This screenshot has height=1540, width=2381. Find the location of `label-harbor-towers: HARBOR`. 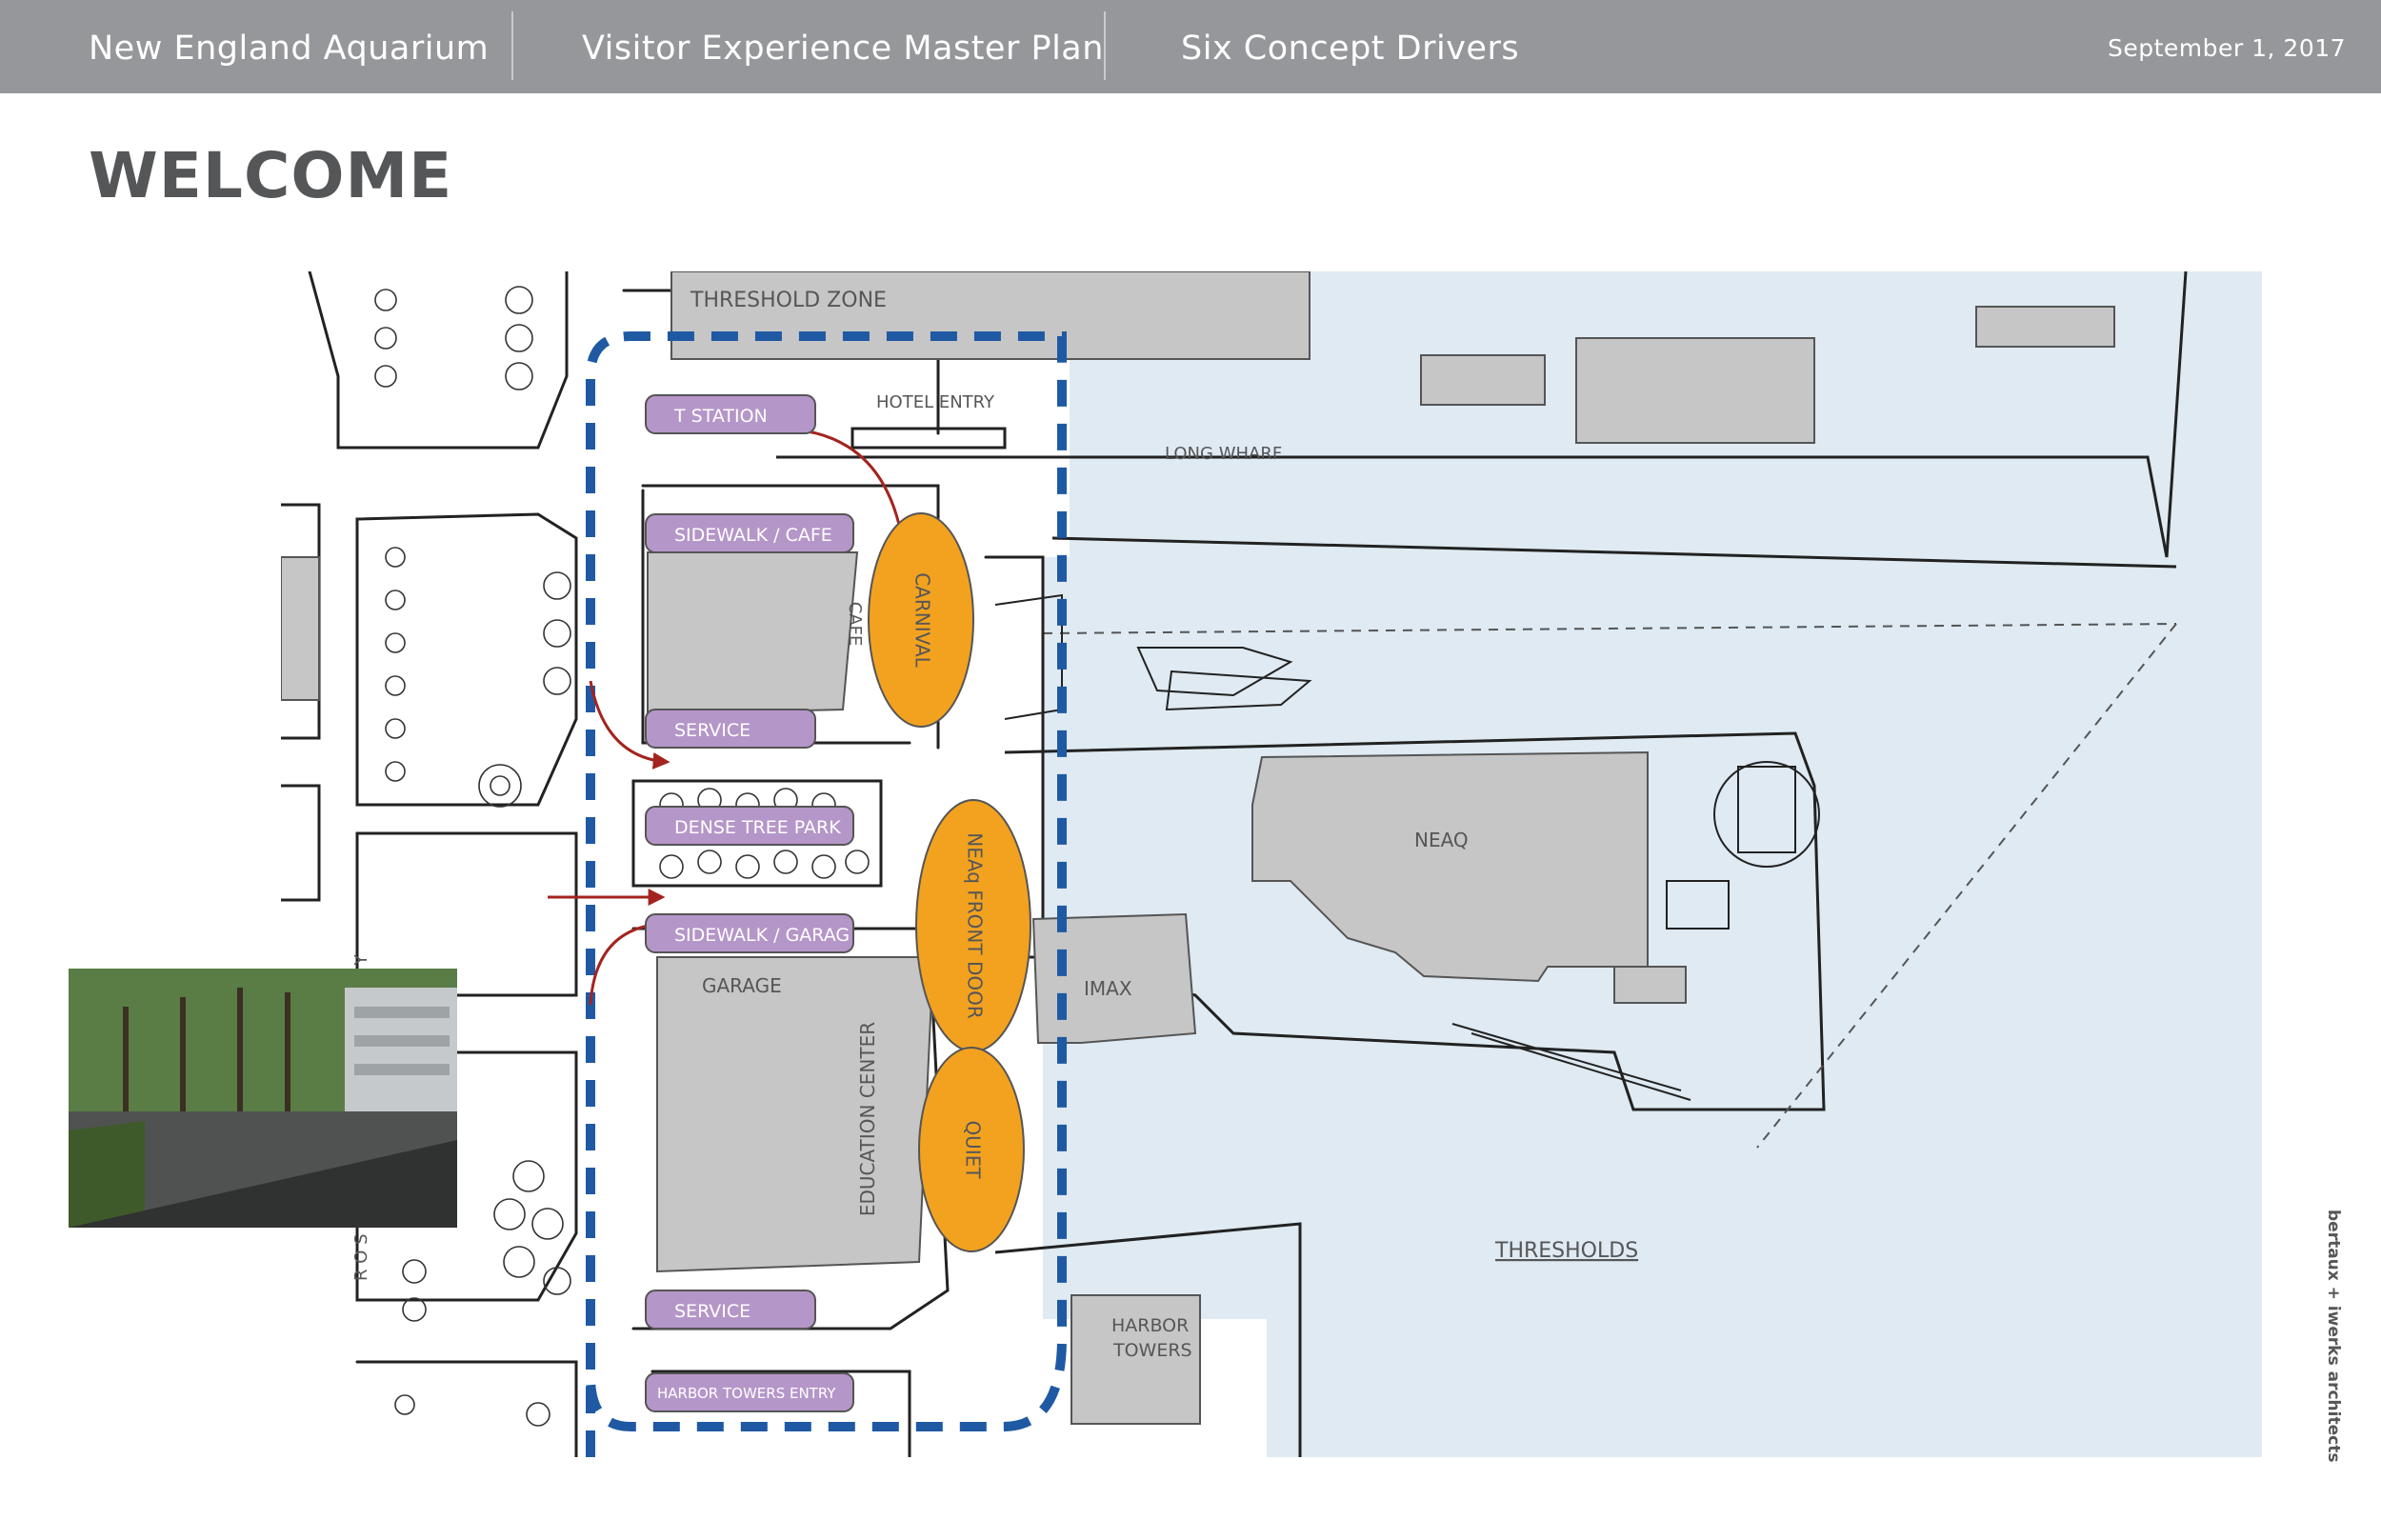

label-harbor-towers: HARBOR is located at coordinates (1150, 1325).